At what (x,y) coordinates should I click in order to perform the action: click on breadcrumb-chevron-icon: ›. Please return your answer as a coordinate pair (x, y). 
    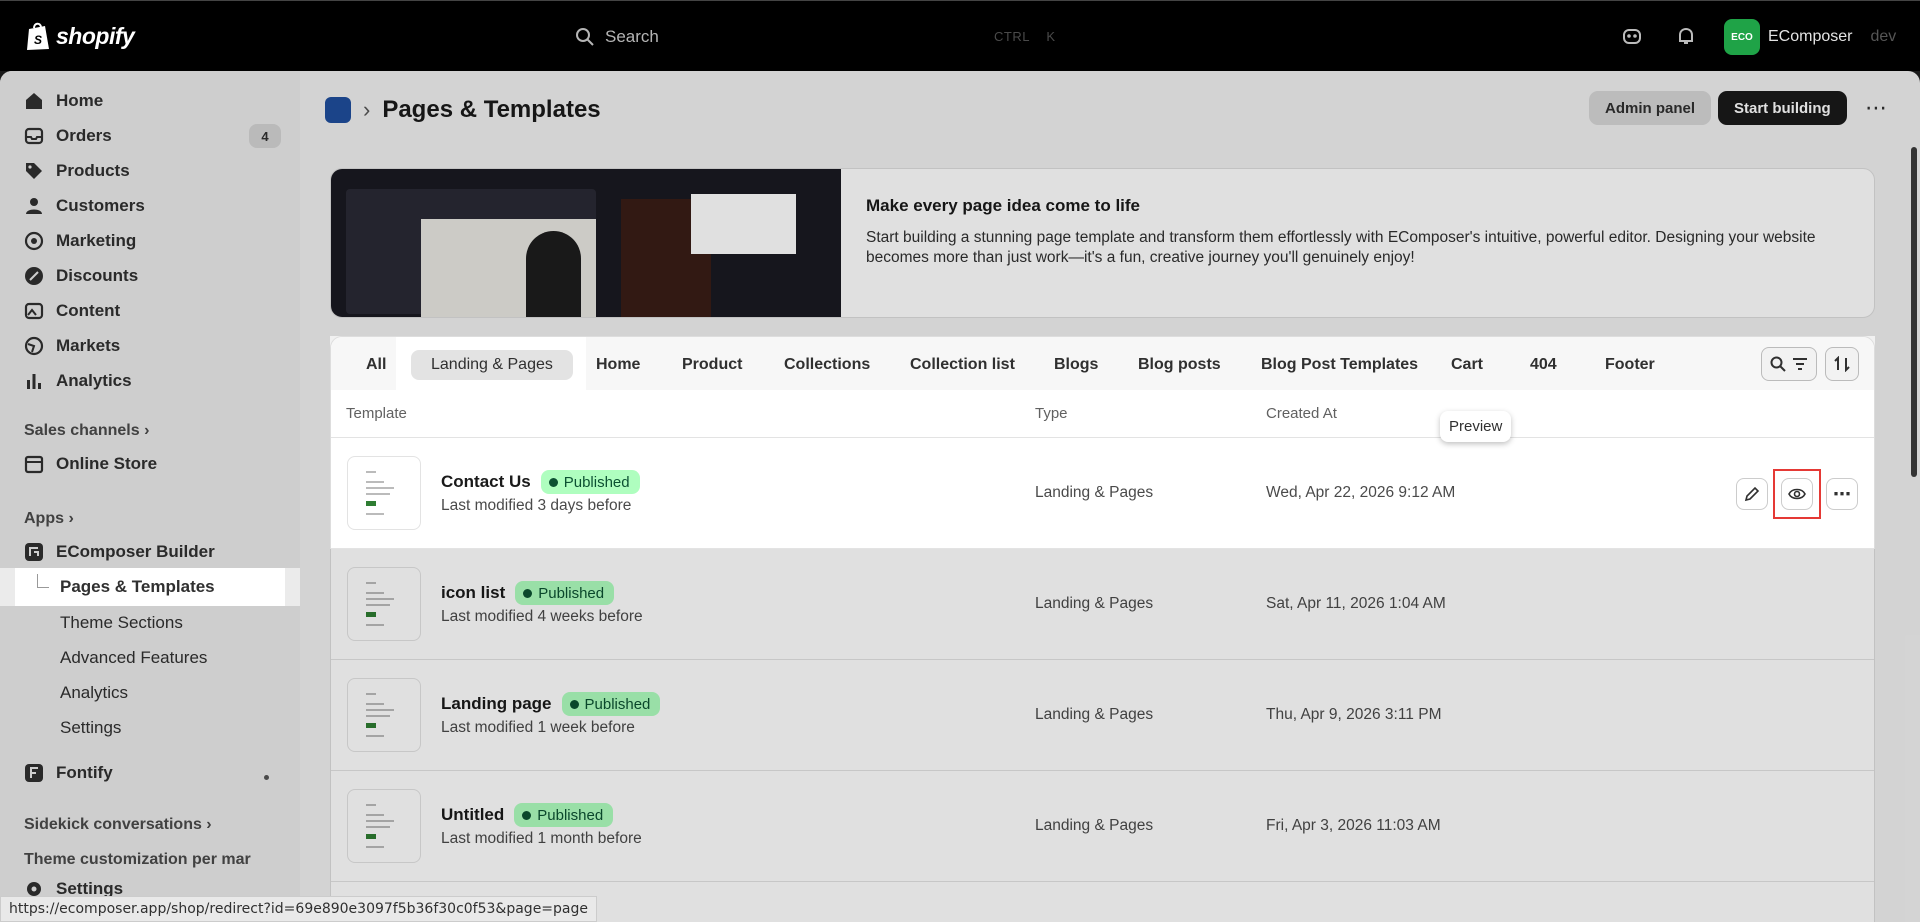
    Looking at the image, I should click on (367, 109).